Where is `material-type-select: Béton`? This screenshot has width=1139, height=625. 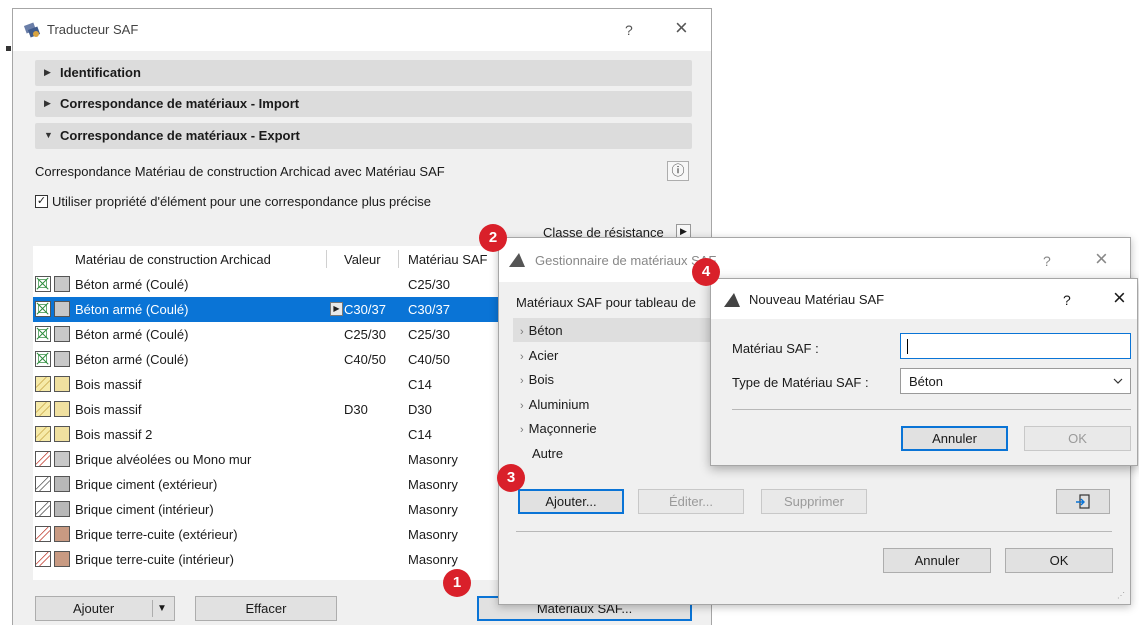 material-type-select: Béton is located at coordinates (1015, 381).